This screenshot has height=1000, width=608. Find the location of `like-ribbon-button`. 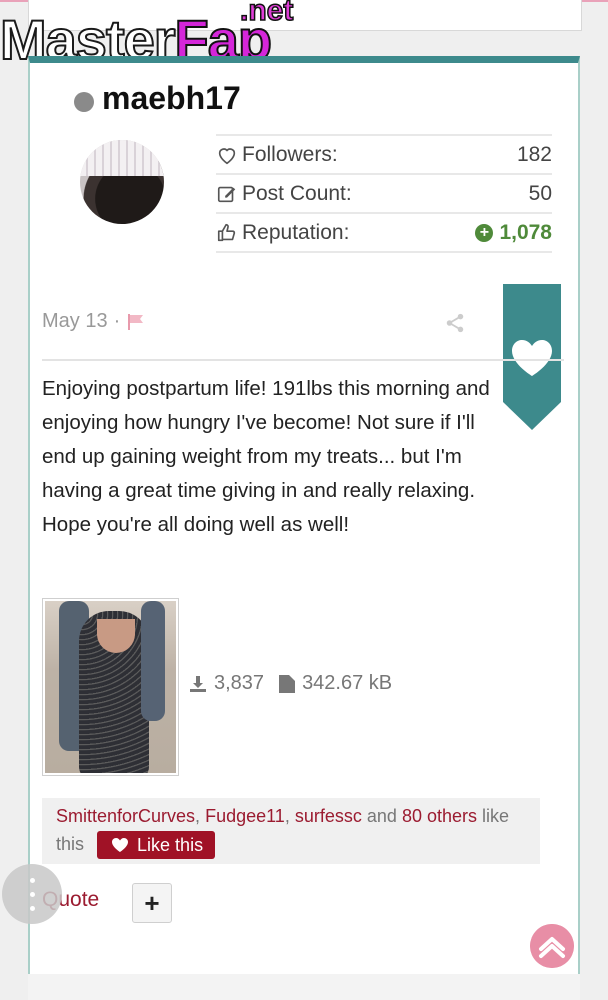

like-ribbon-button is located at coordinates (532, 357).